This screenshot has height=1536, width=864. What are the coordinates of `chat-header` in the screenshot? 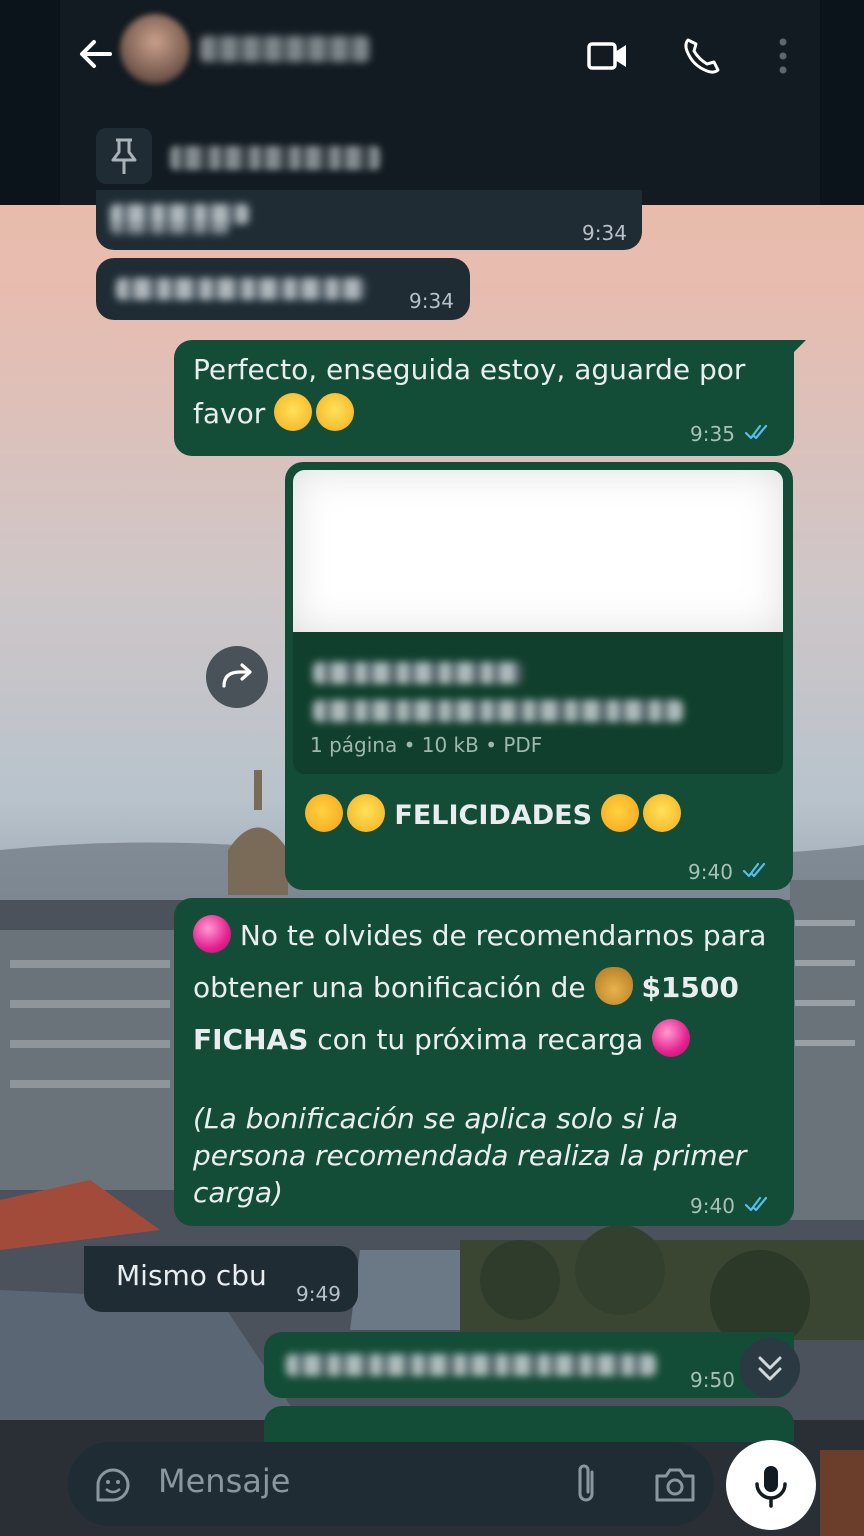 It's located at (432, 102).